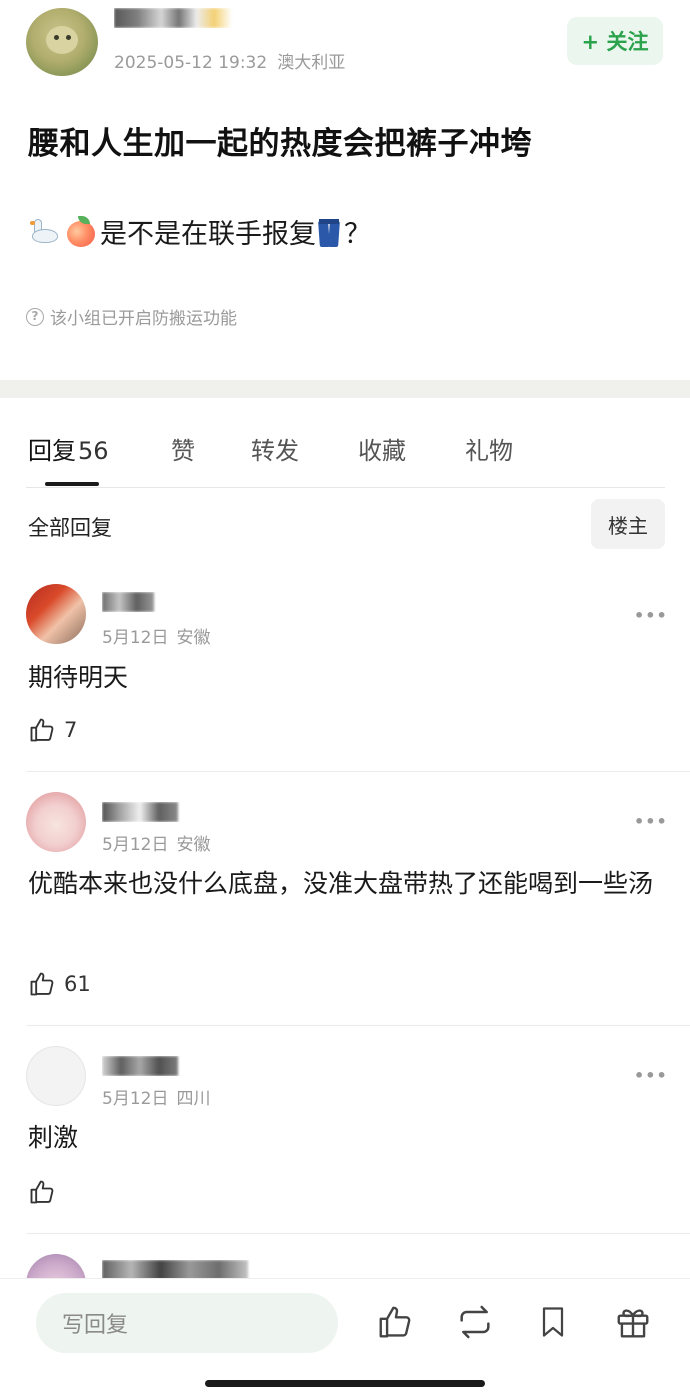  What do you see at coordinates (183, 448) in the screenshot?
I see `tab-likes: 赞` at bounding box center [183, 448].